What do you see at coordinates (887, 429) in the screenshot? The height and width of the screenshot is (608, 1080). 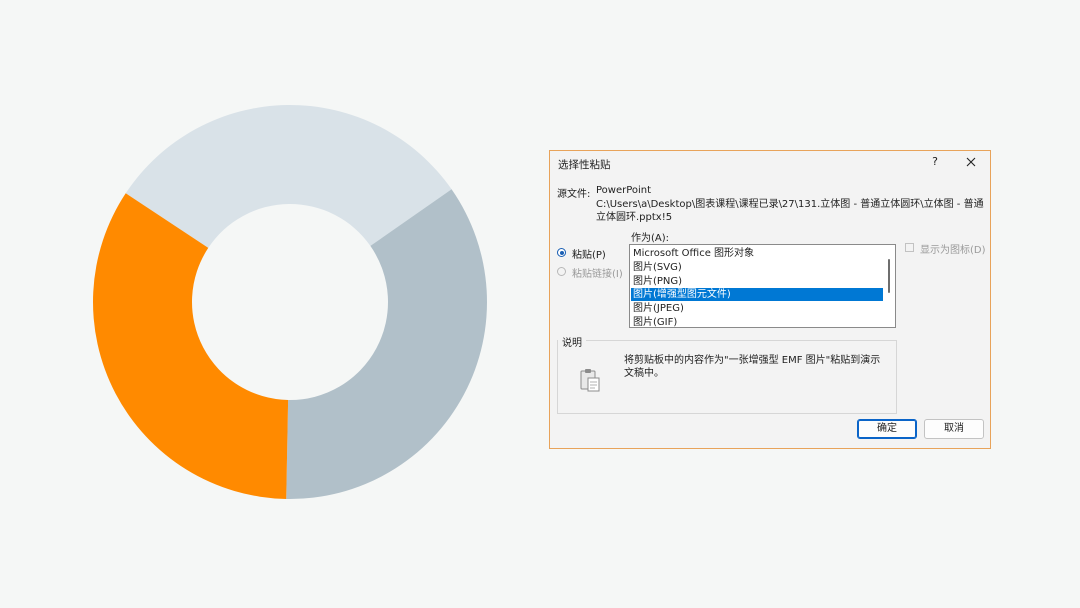 I see `ok-button: 确定` at bounding box center [887, 429].